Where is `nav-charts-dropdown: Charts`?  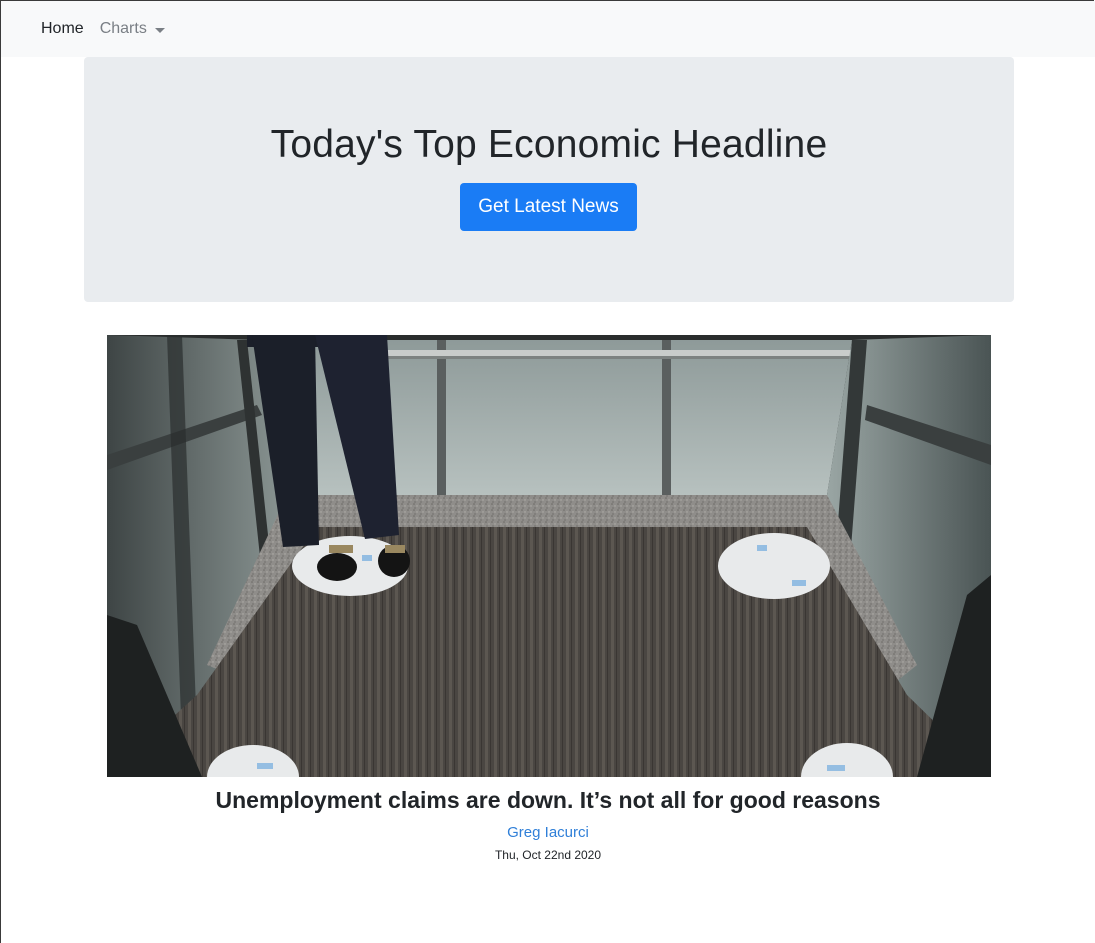
nav-charts-dropdown: Charts is located at coordinates (132, 29).